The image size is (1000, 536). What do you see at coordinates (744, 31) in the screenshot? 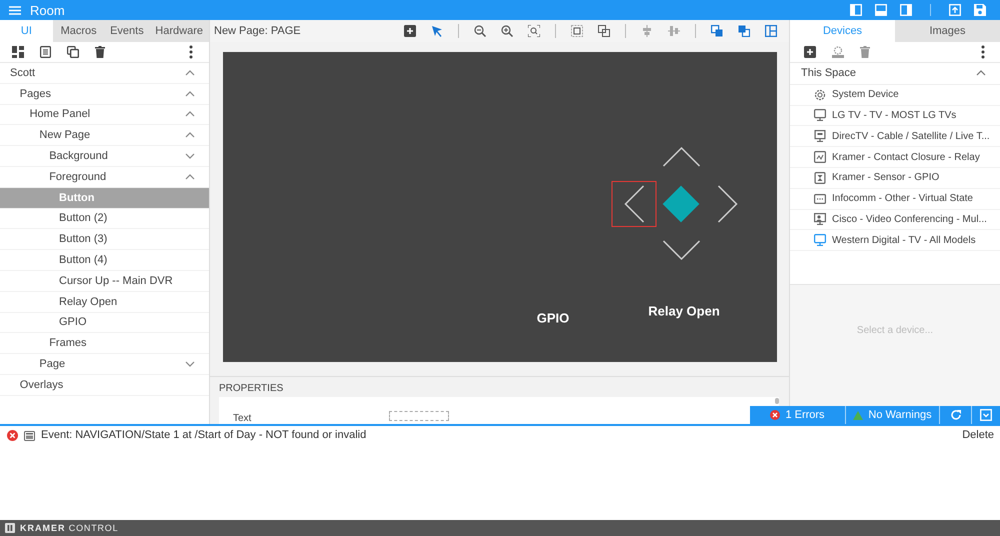
I see `send-back-icon` at bounding box center [744, 31].